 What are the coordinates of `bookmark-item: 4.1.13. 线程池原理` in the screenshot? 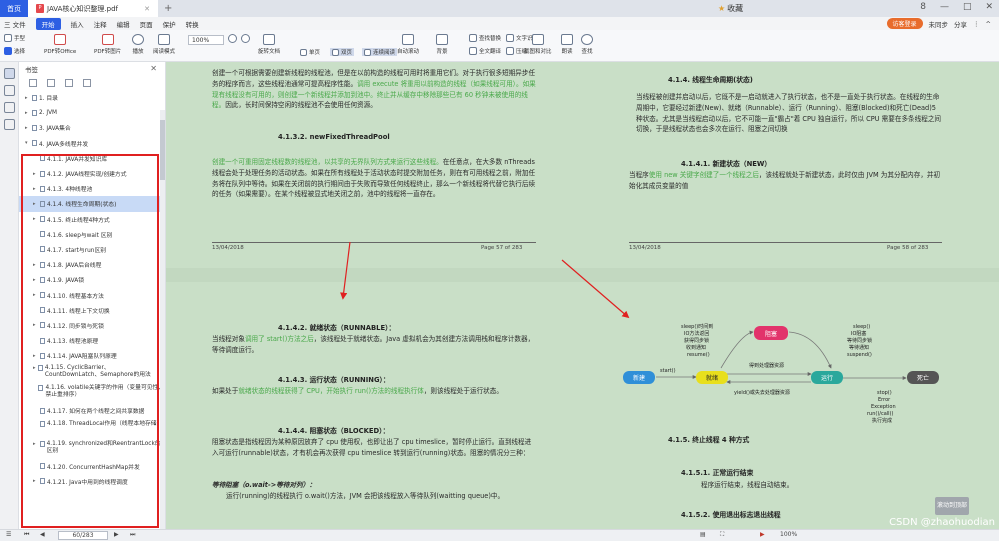 It's located at (92, 340).